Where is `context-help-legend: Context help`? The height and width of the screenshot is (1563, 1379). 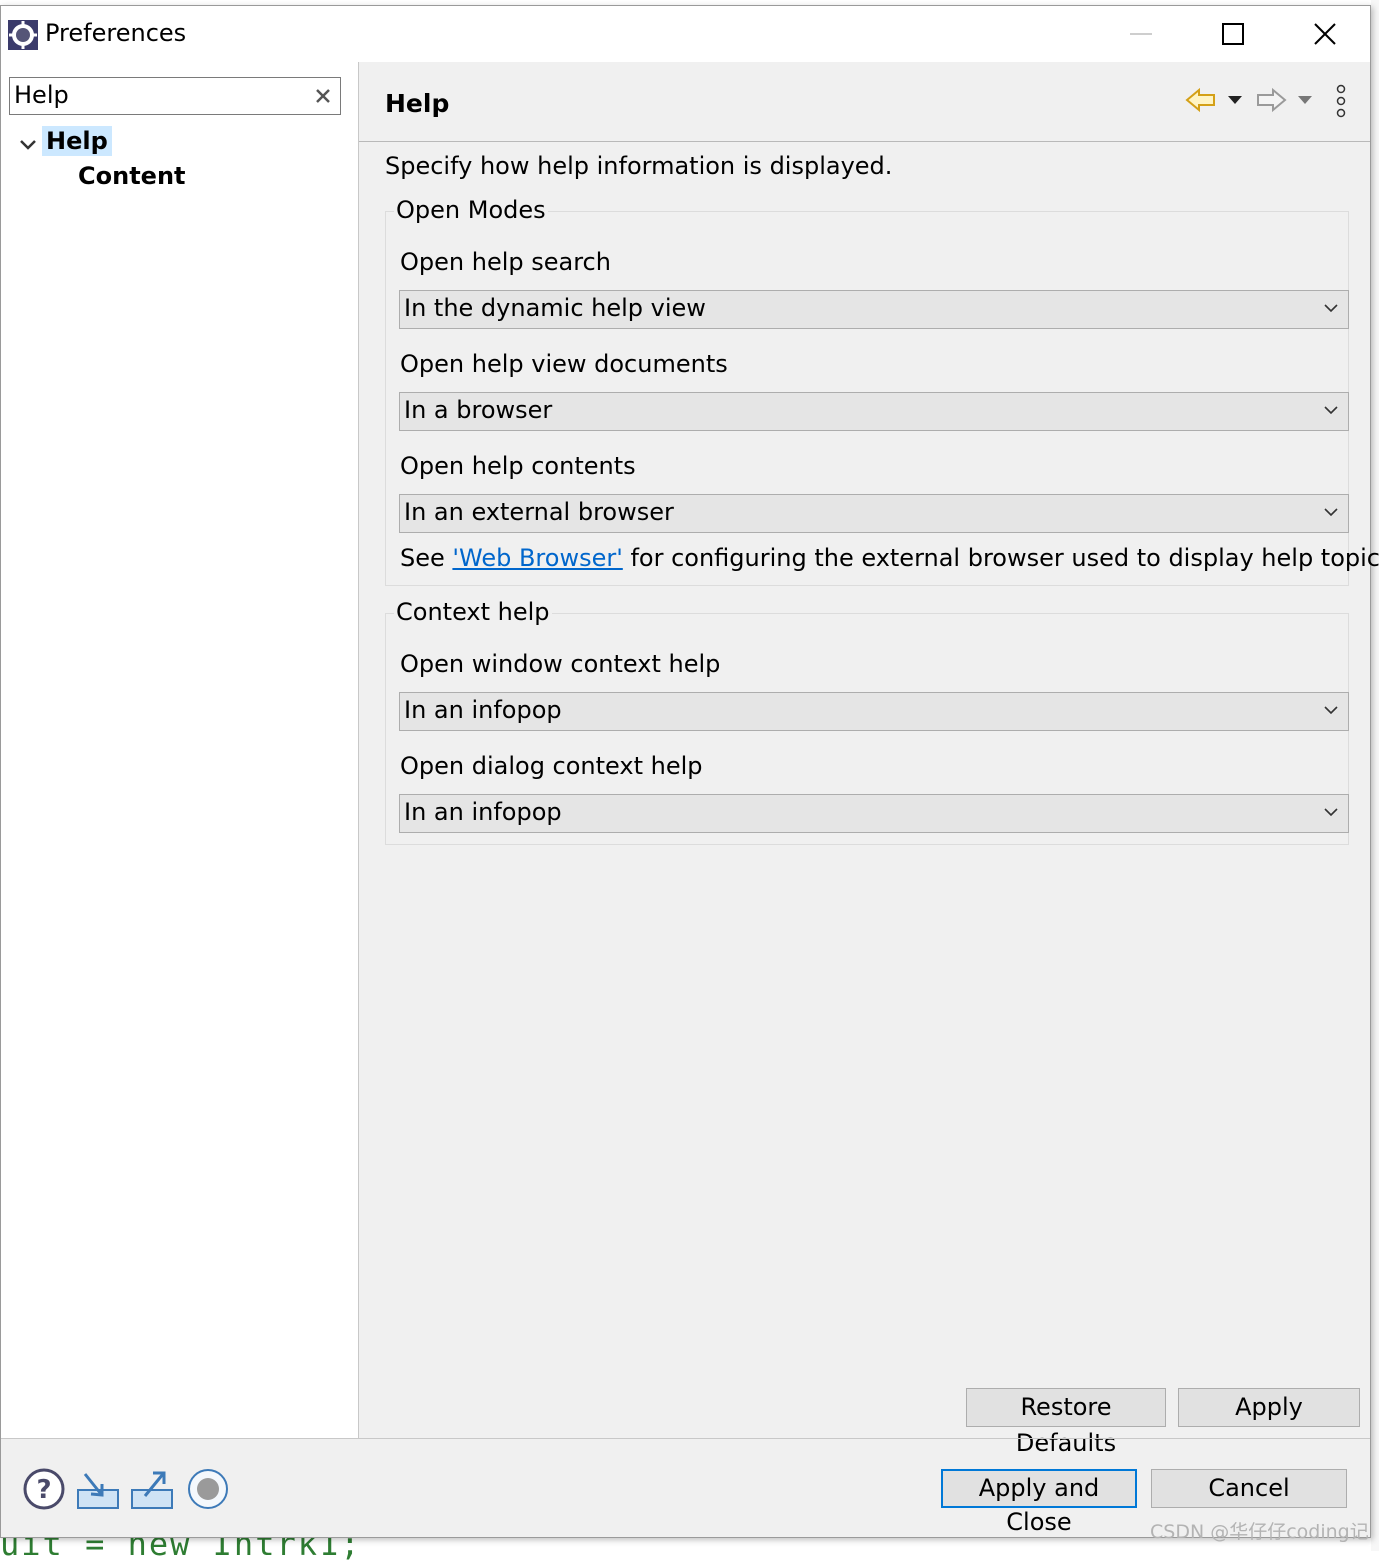
context-help-legend: Context help is located at coordinates (473, 612).